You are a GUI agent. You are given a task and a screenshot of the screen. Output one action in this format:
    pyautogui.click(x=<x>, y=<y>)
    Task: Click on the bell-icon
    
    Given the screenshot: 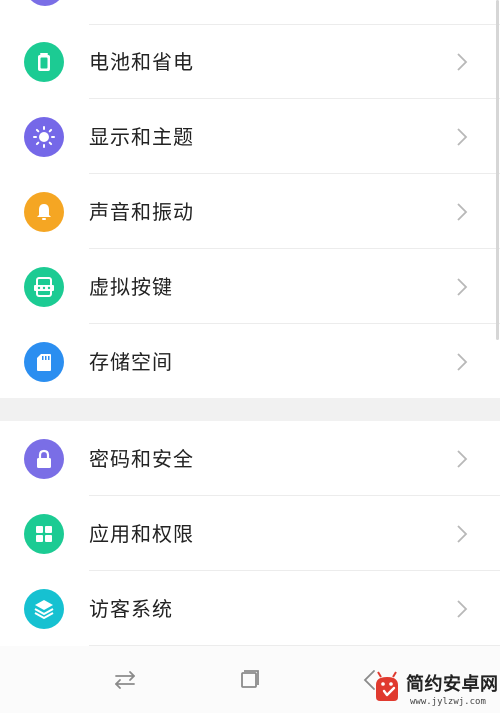 What is the action you would take?
    pyautogui.click(x=44, y=212)
    